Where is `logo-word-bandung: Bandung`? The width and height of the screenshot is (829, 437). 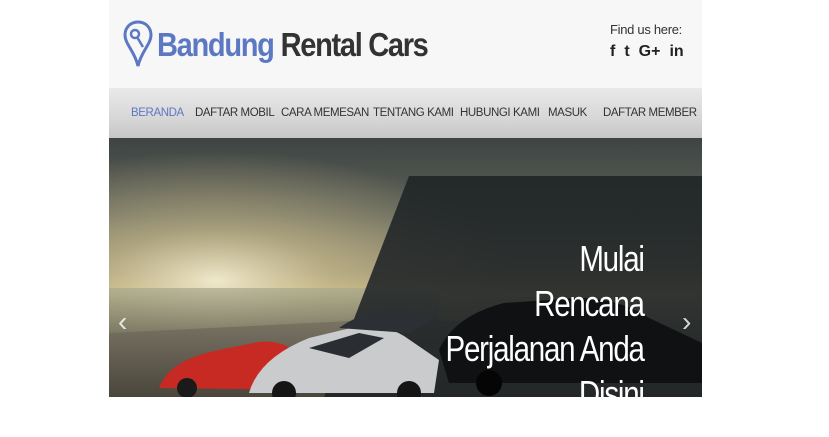
logo-word-bandung: Bandung is located at coordinates (216, 44).